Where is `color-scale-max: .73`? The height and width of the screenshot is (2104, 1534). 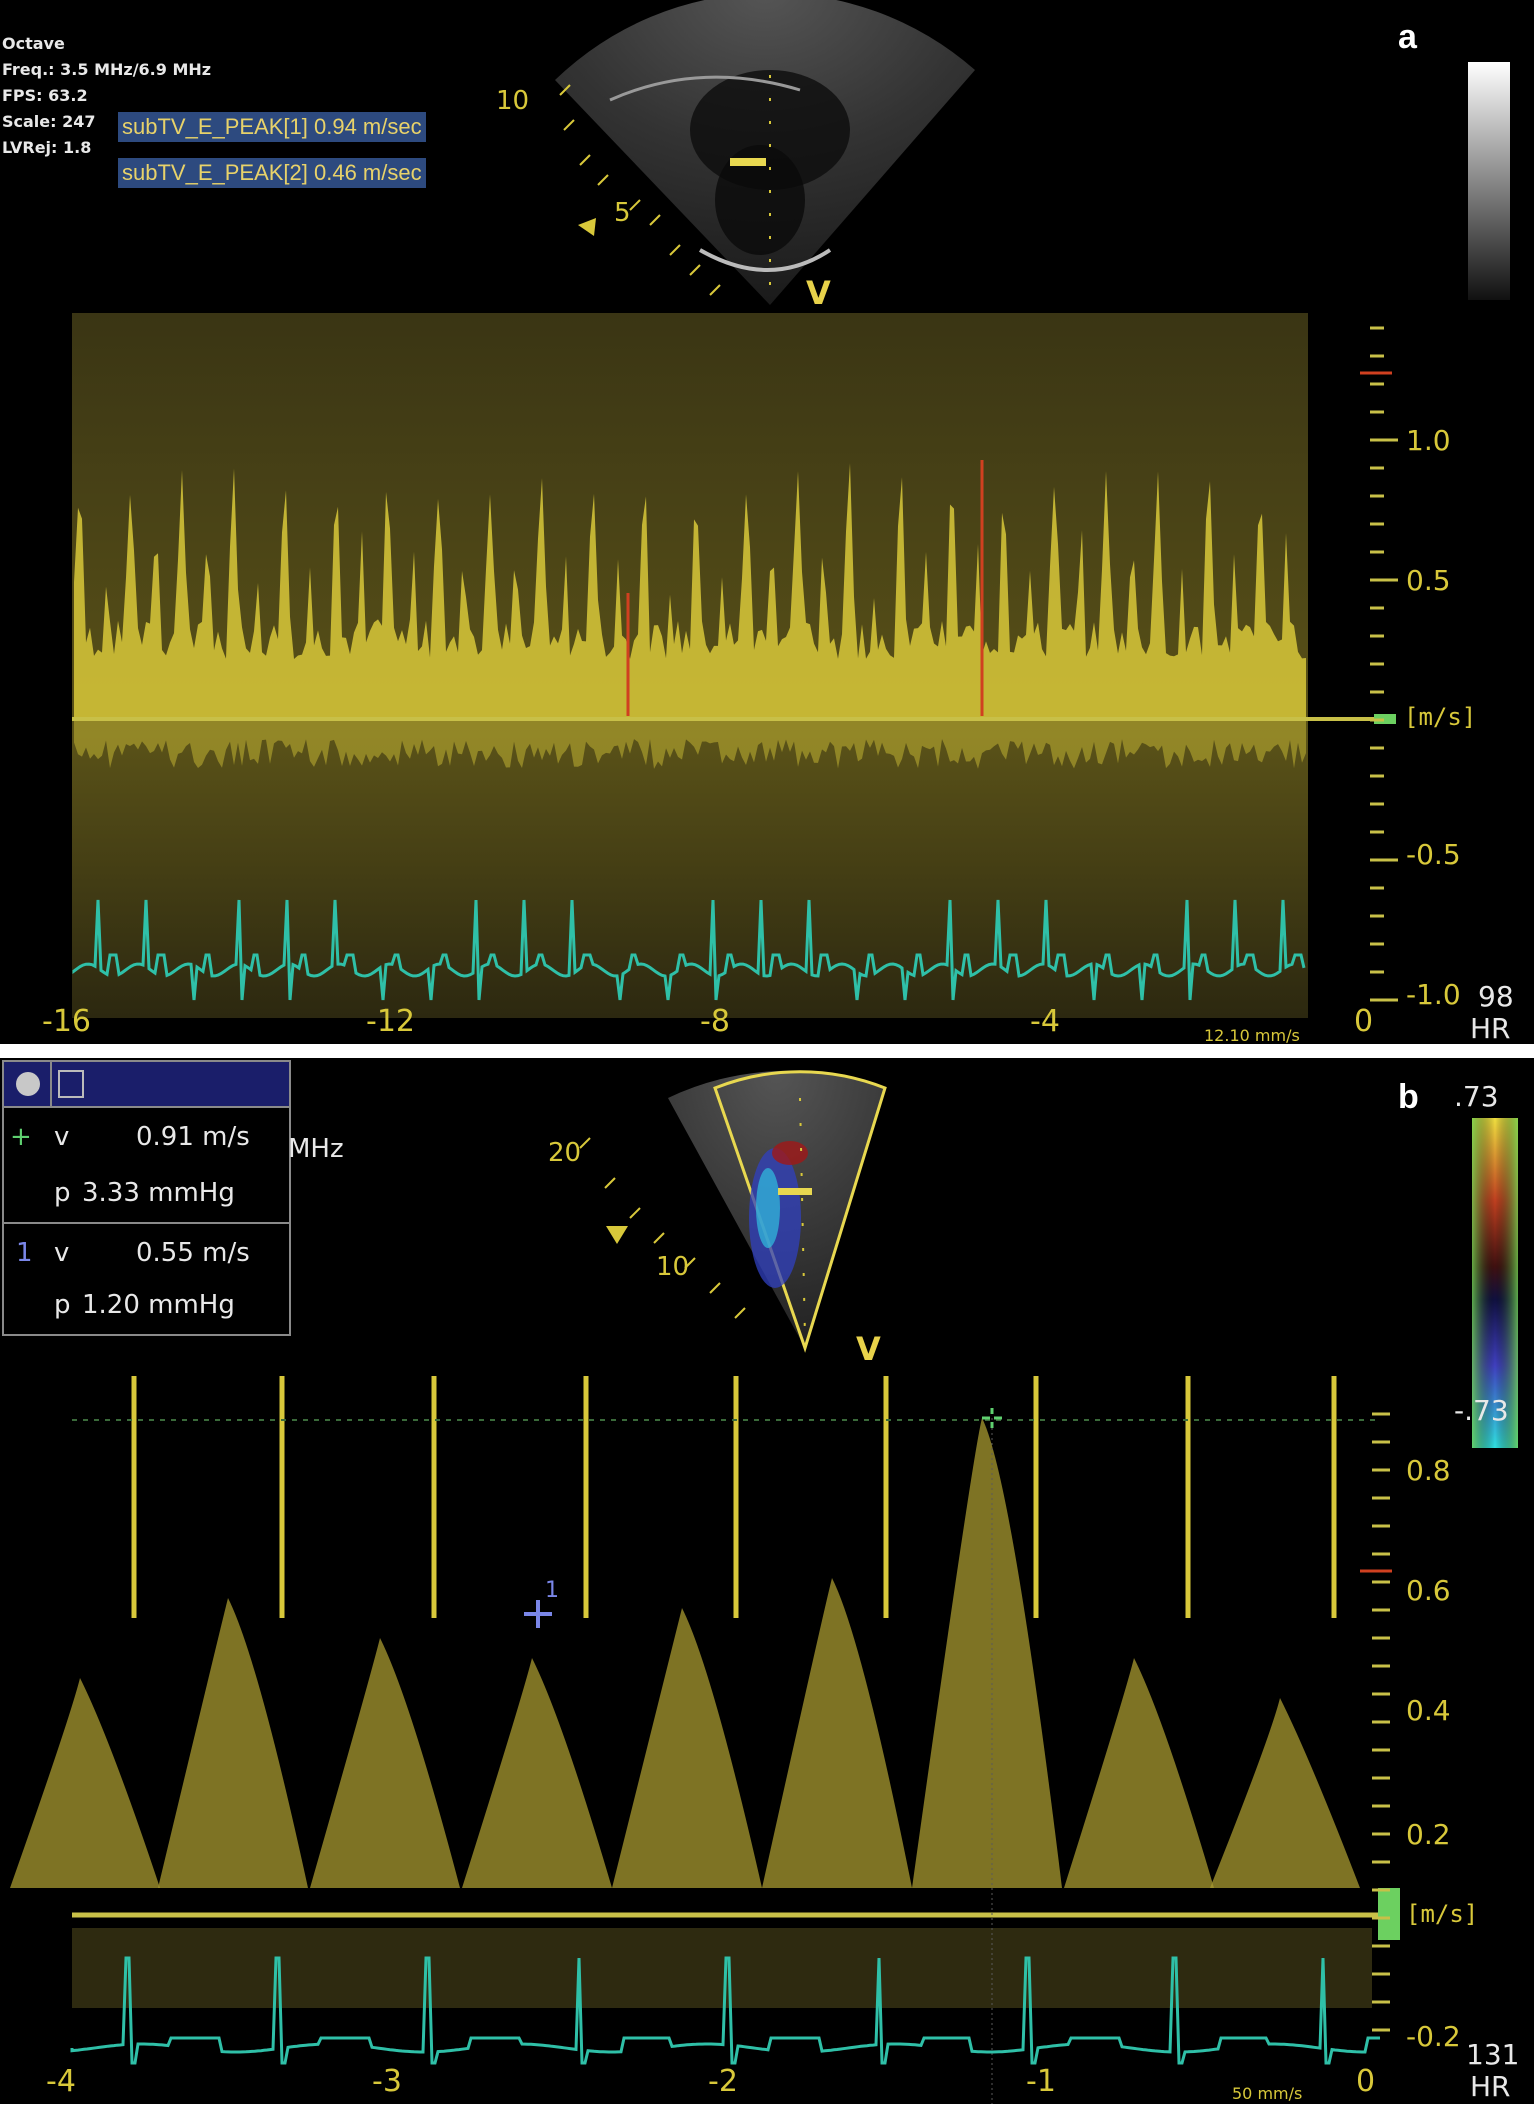 color-scale-max: .73 is located at coordinates (1476, 1096).